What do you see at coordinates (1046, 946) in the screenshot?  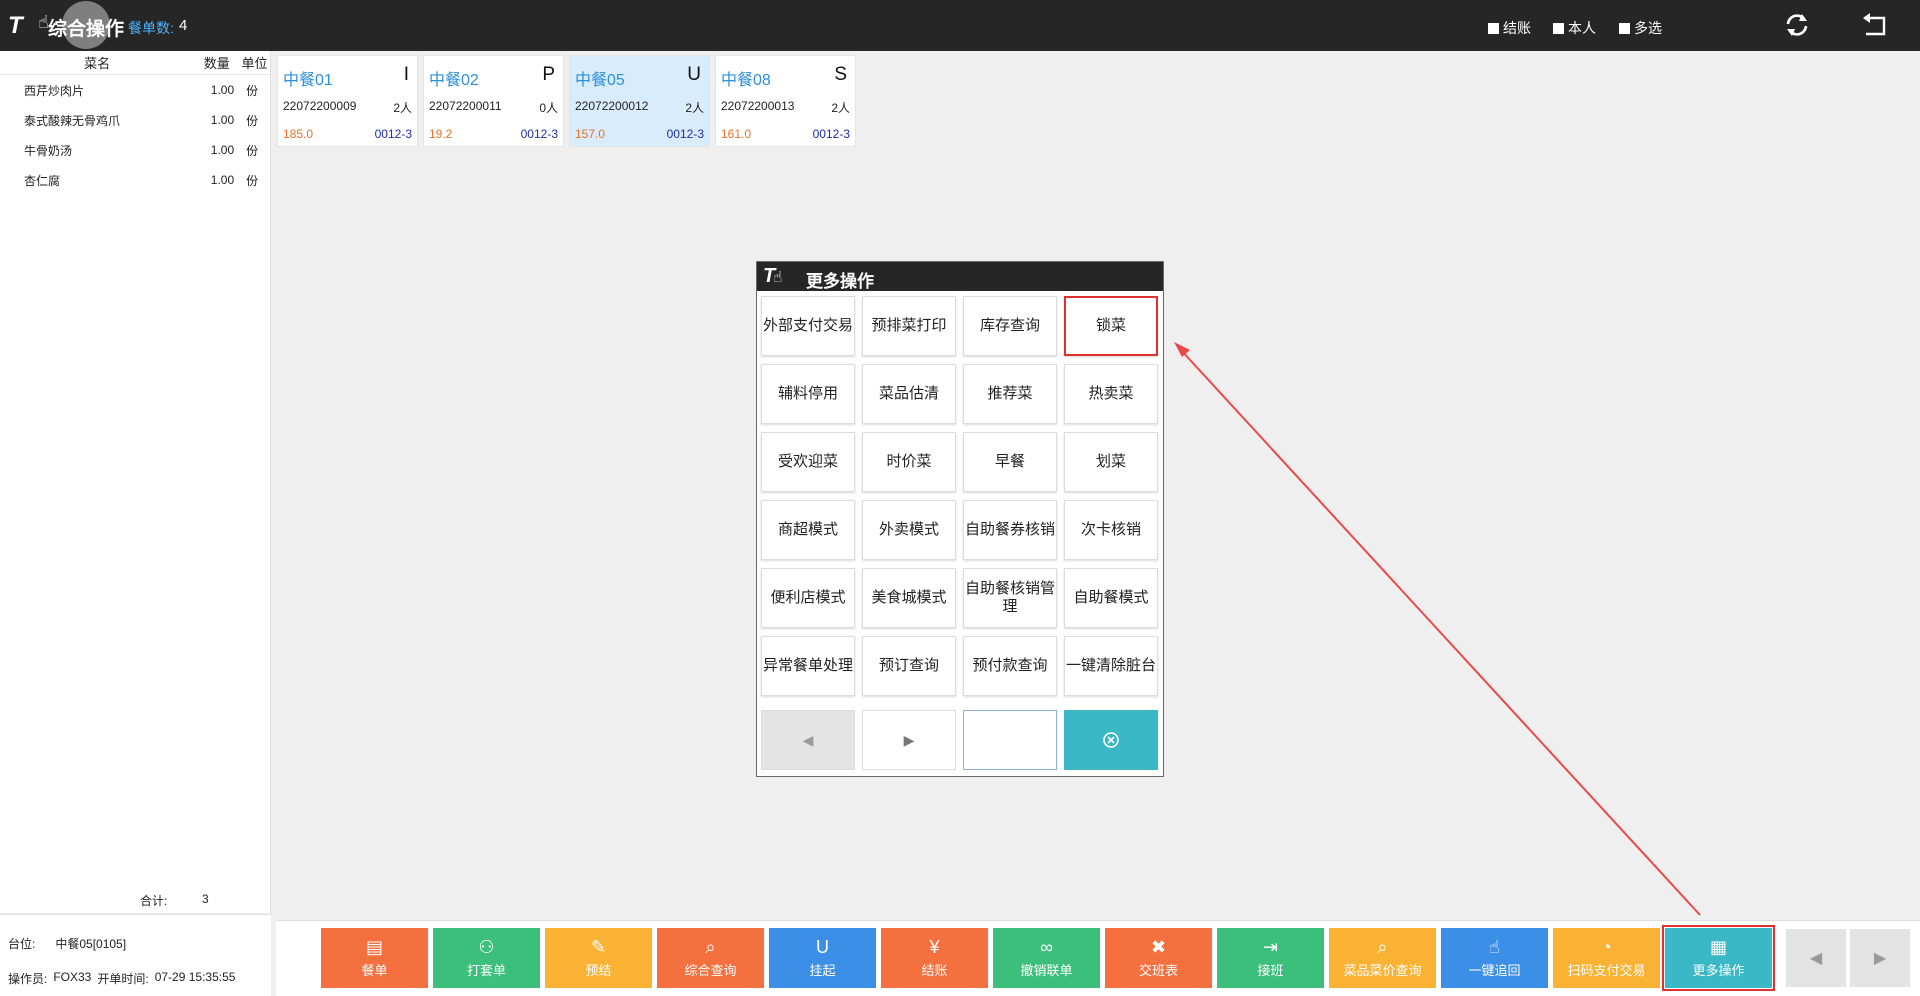 I see `toolbar-icon: ∞` at bounding box center [1046, 946].